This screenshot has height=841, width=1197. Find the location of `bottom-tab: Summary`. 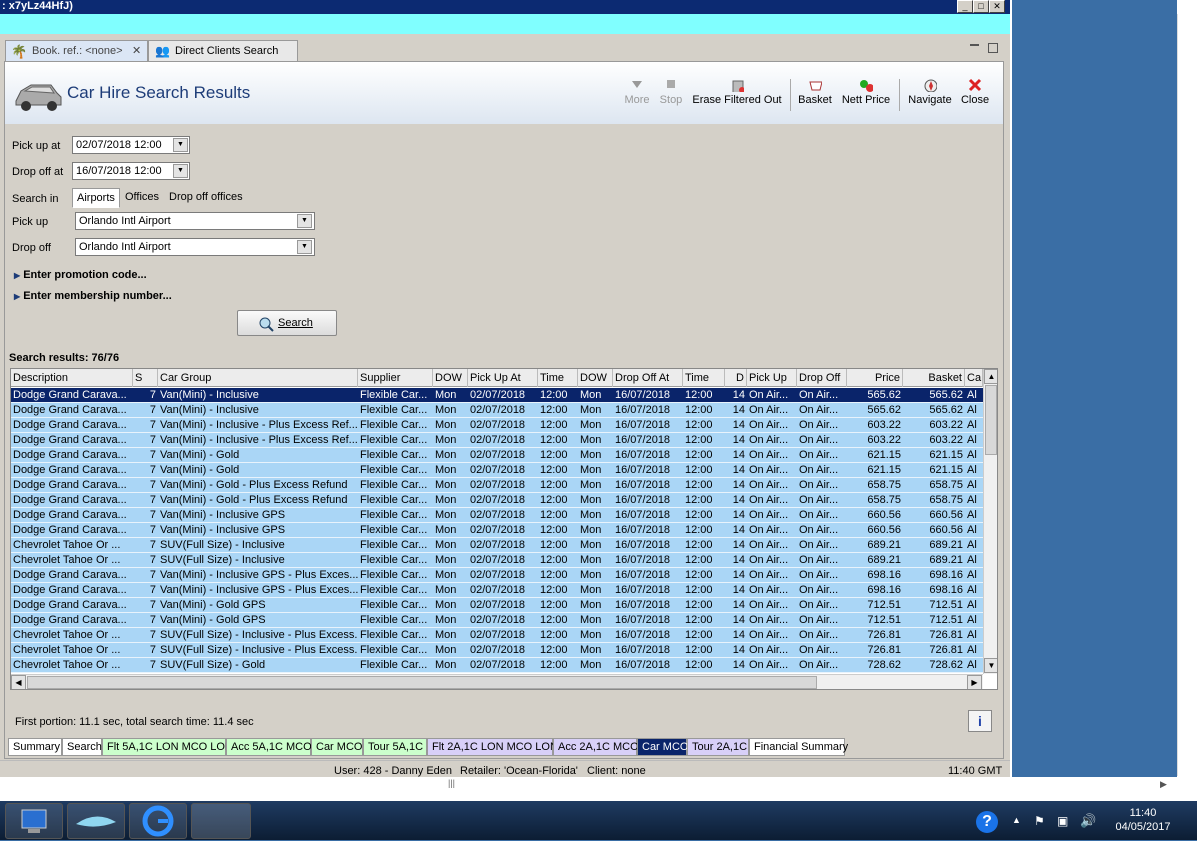

bottom-tab: Summary is located at coordinates (35, 747).